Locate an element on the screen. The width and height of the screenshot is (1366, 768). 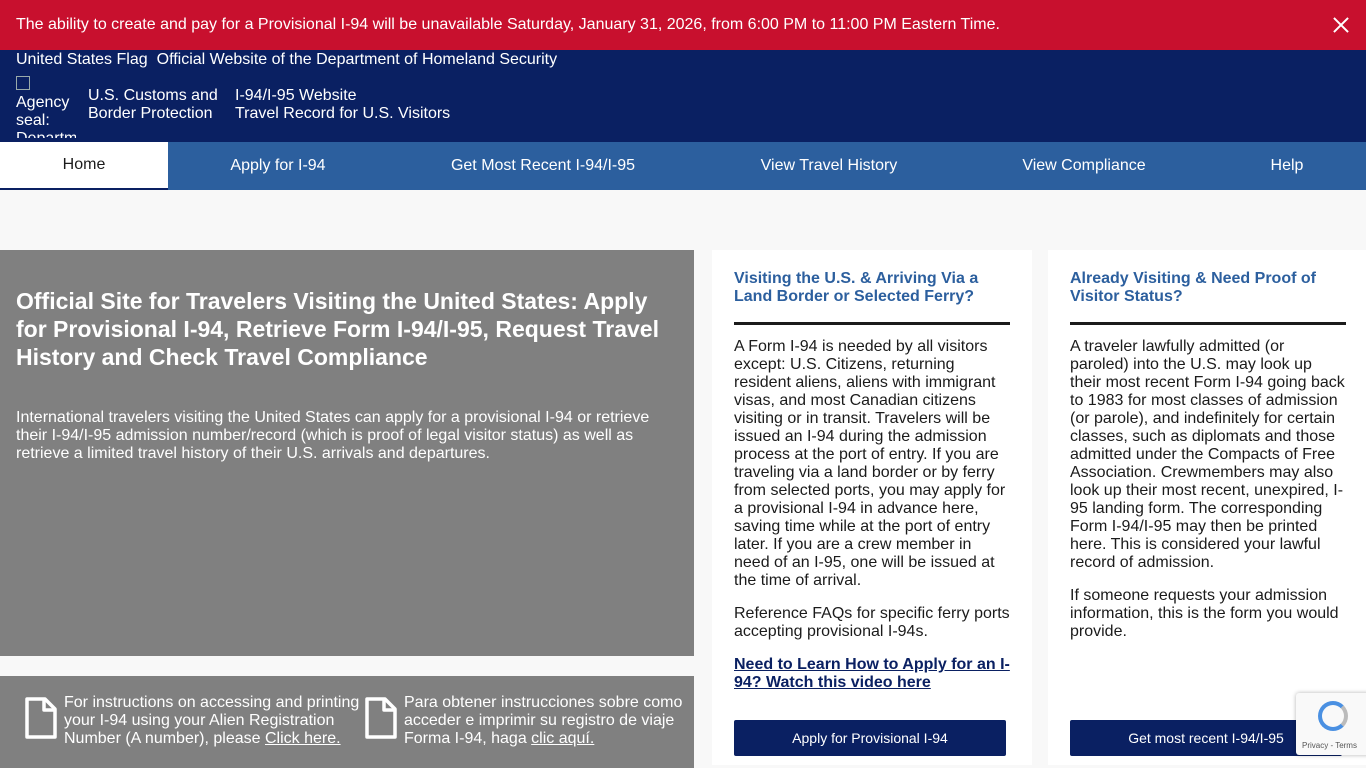
nav-apply-i94: Apply for I-94 is located at coordinates (278, 166).